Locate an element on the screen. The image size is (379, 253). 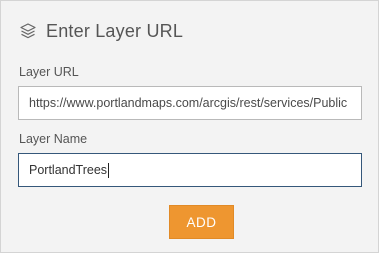
panel-header: Enter Layer URL is located at coordinates (101, 31).